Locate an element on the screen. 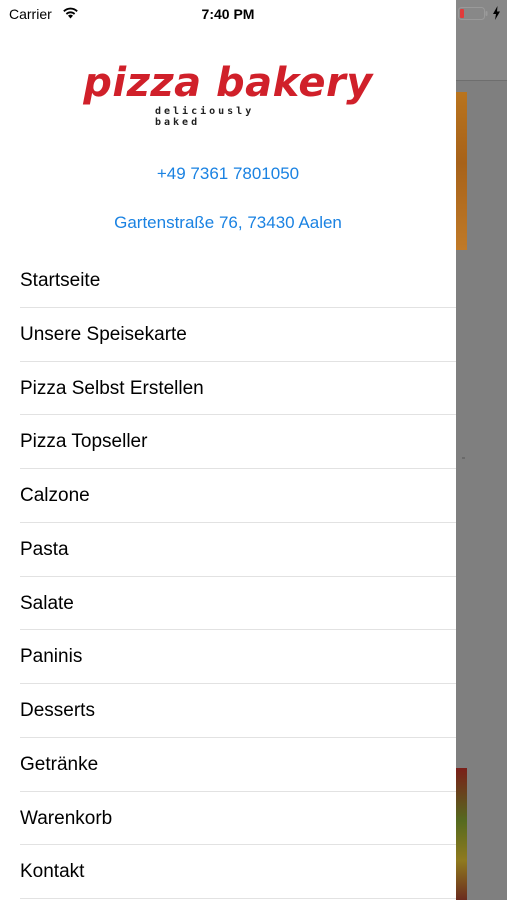 The height and width of the screenshot is (900, 507). menu-item-label: Paninis is located at coordinates (51, 657).